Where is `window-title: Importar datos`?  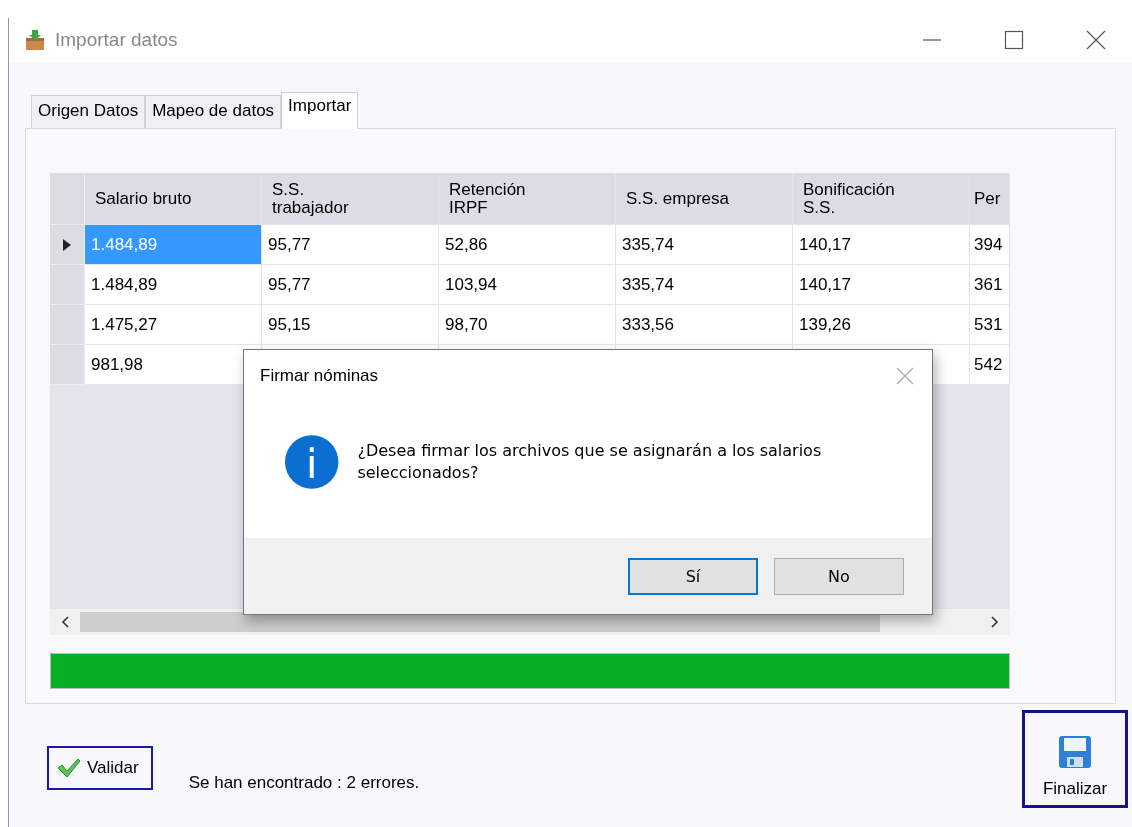 window-title: Importar datos is located at coordinates (116, 40).